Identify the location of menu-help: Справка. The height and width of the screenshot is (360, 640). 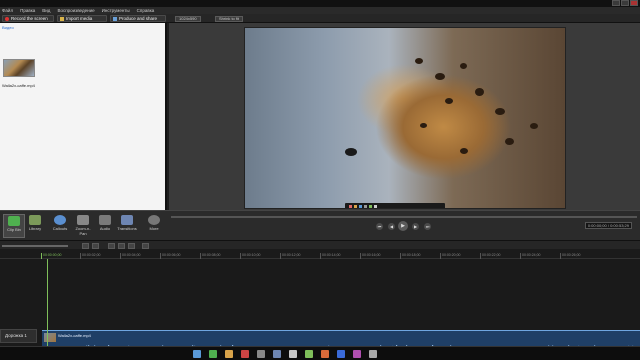
(146, 10).